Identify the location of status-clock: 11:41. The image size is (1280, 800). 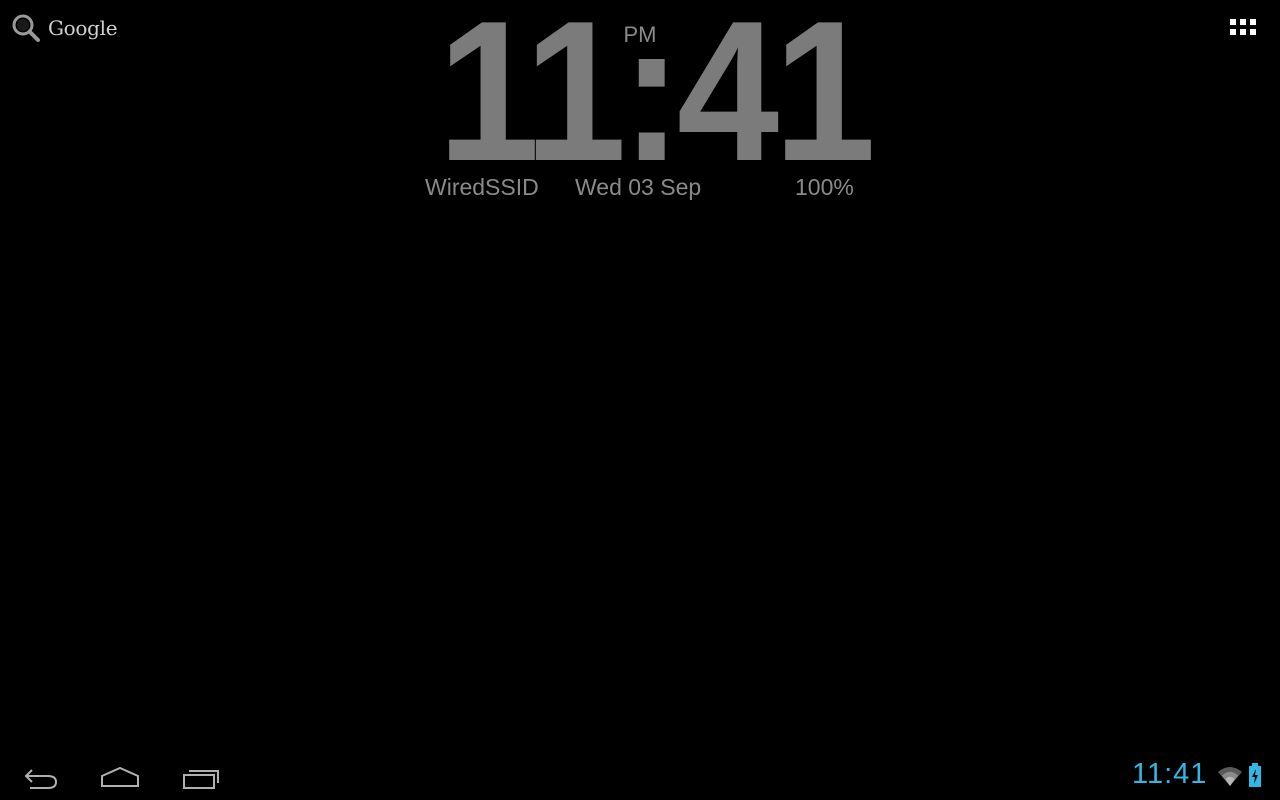
(1169, 774).